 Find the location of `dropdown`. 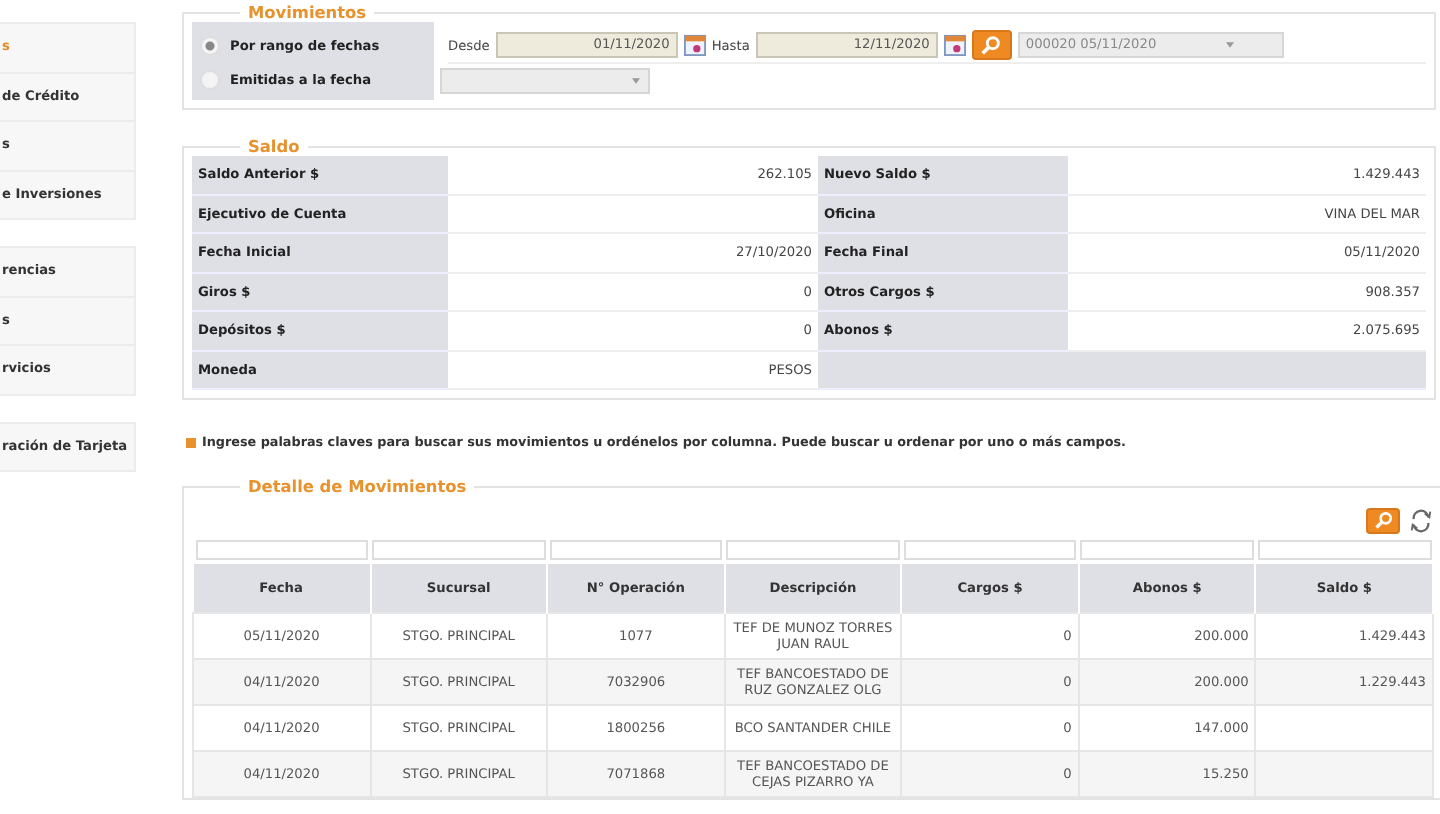

dropdown is located at coordinates (545, 81).